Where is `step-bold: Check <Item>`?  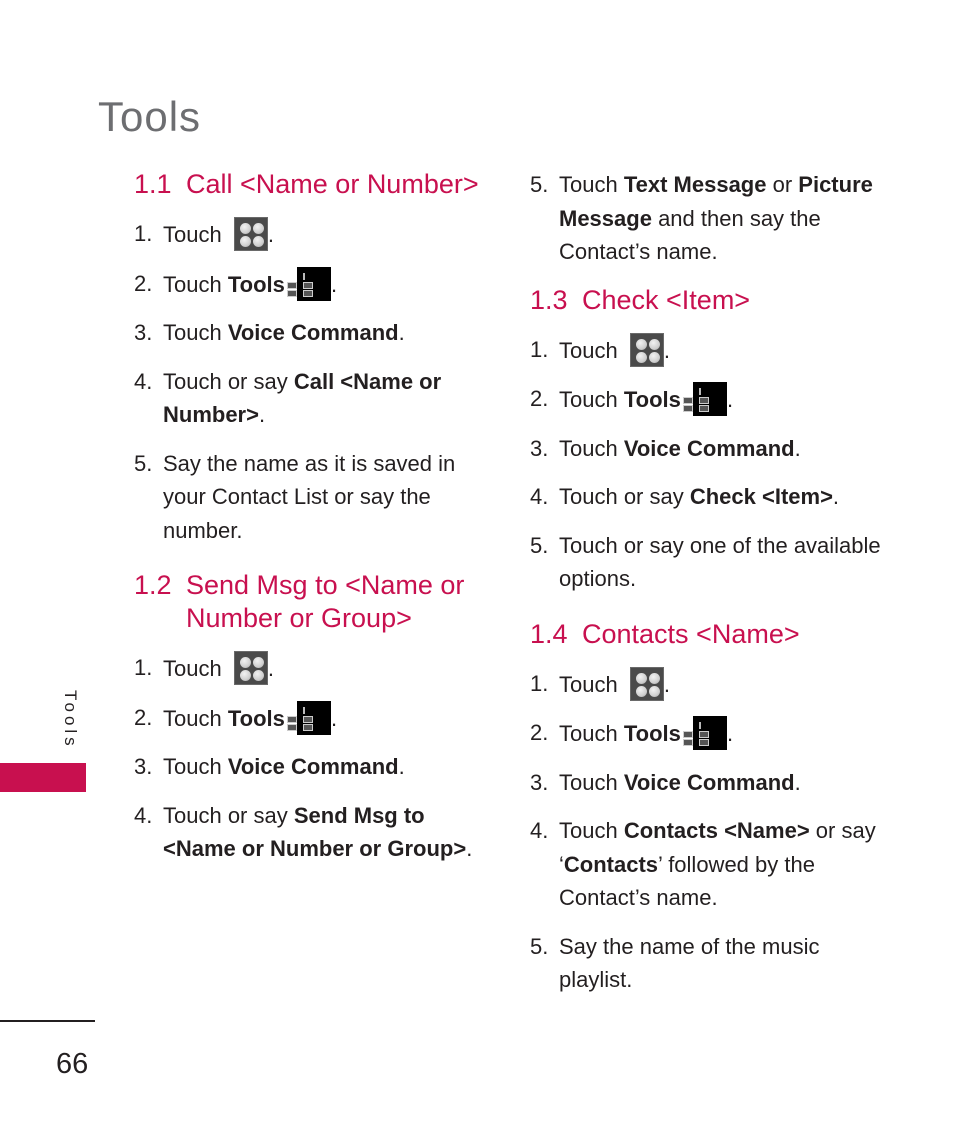
step-bold: Check <Item> is located at coordinates (761, 496).